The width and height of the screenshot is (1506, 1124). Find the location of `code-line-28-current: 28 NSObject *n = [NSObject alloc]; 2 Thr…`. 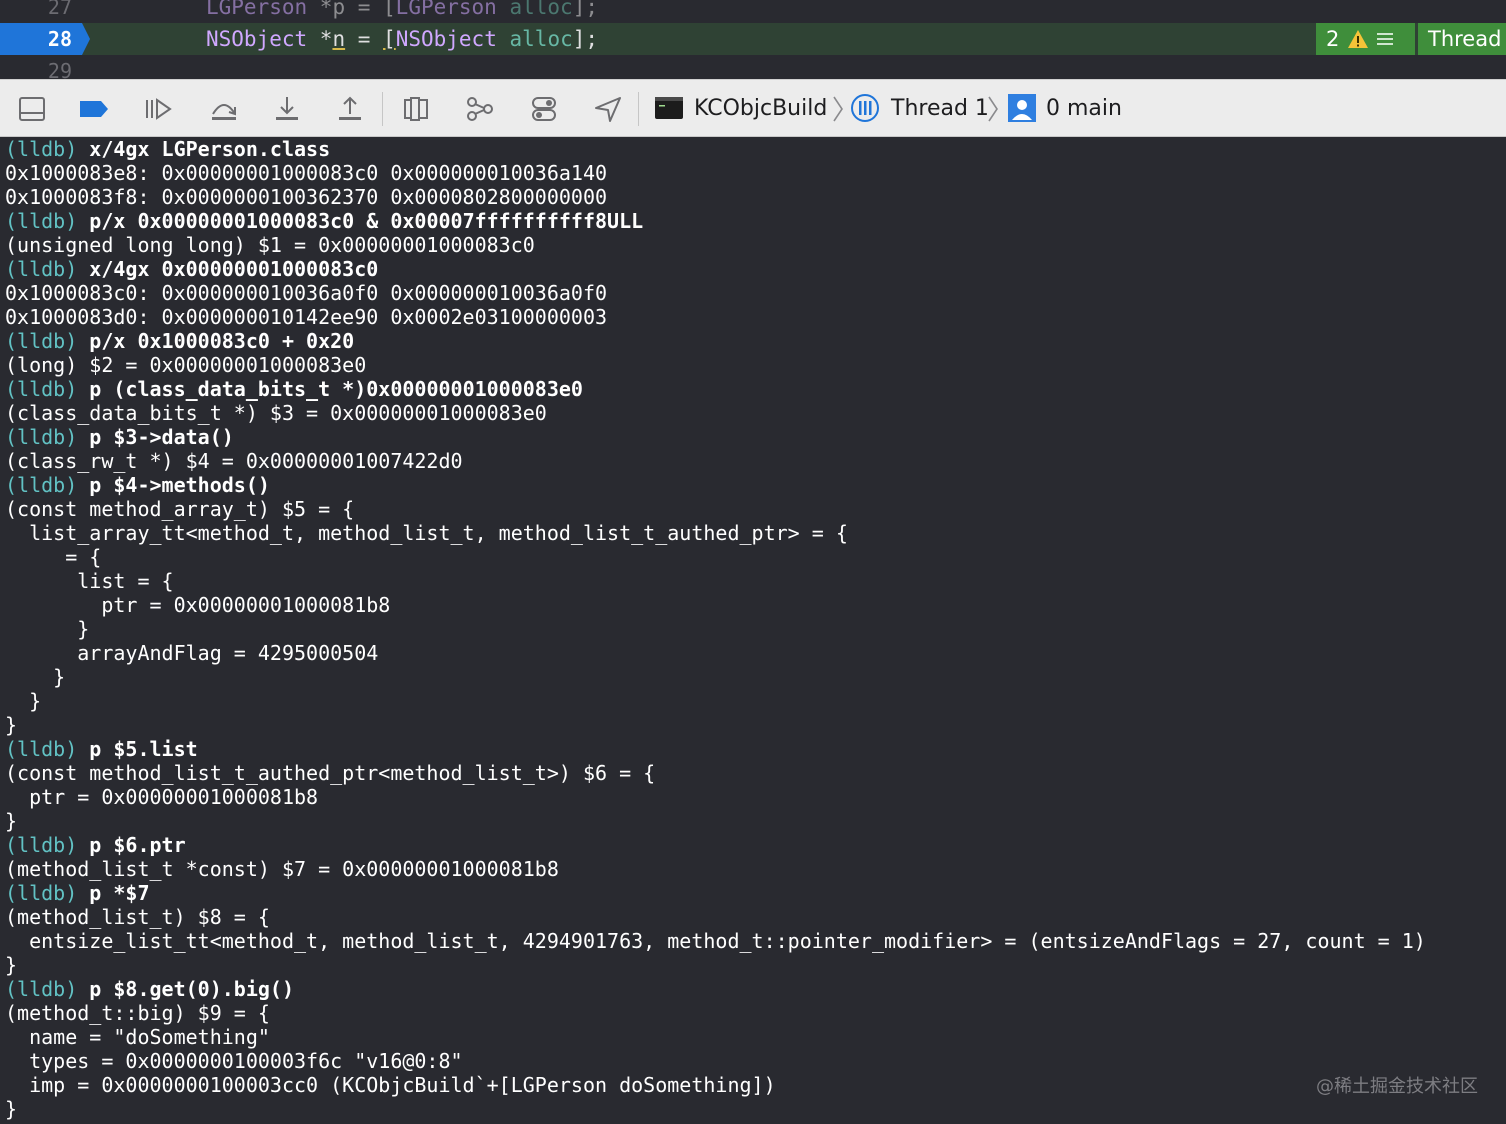

code-line-28-current: 28 NSObject *n = [NSObject alloc]; 2 Thr… is located at coordinates (753, 39).